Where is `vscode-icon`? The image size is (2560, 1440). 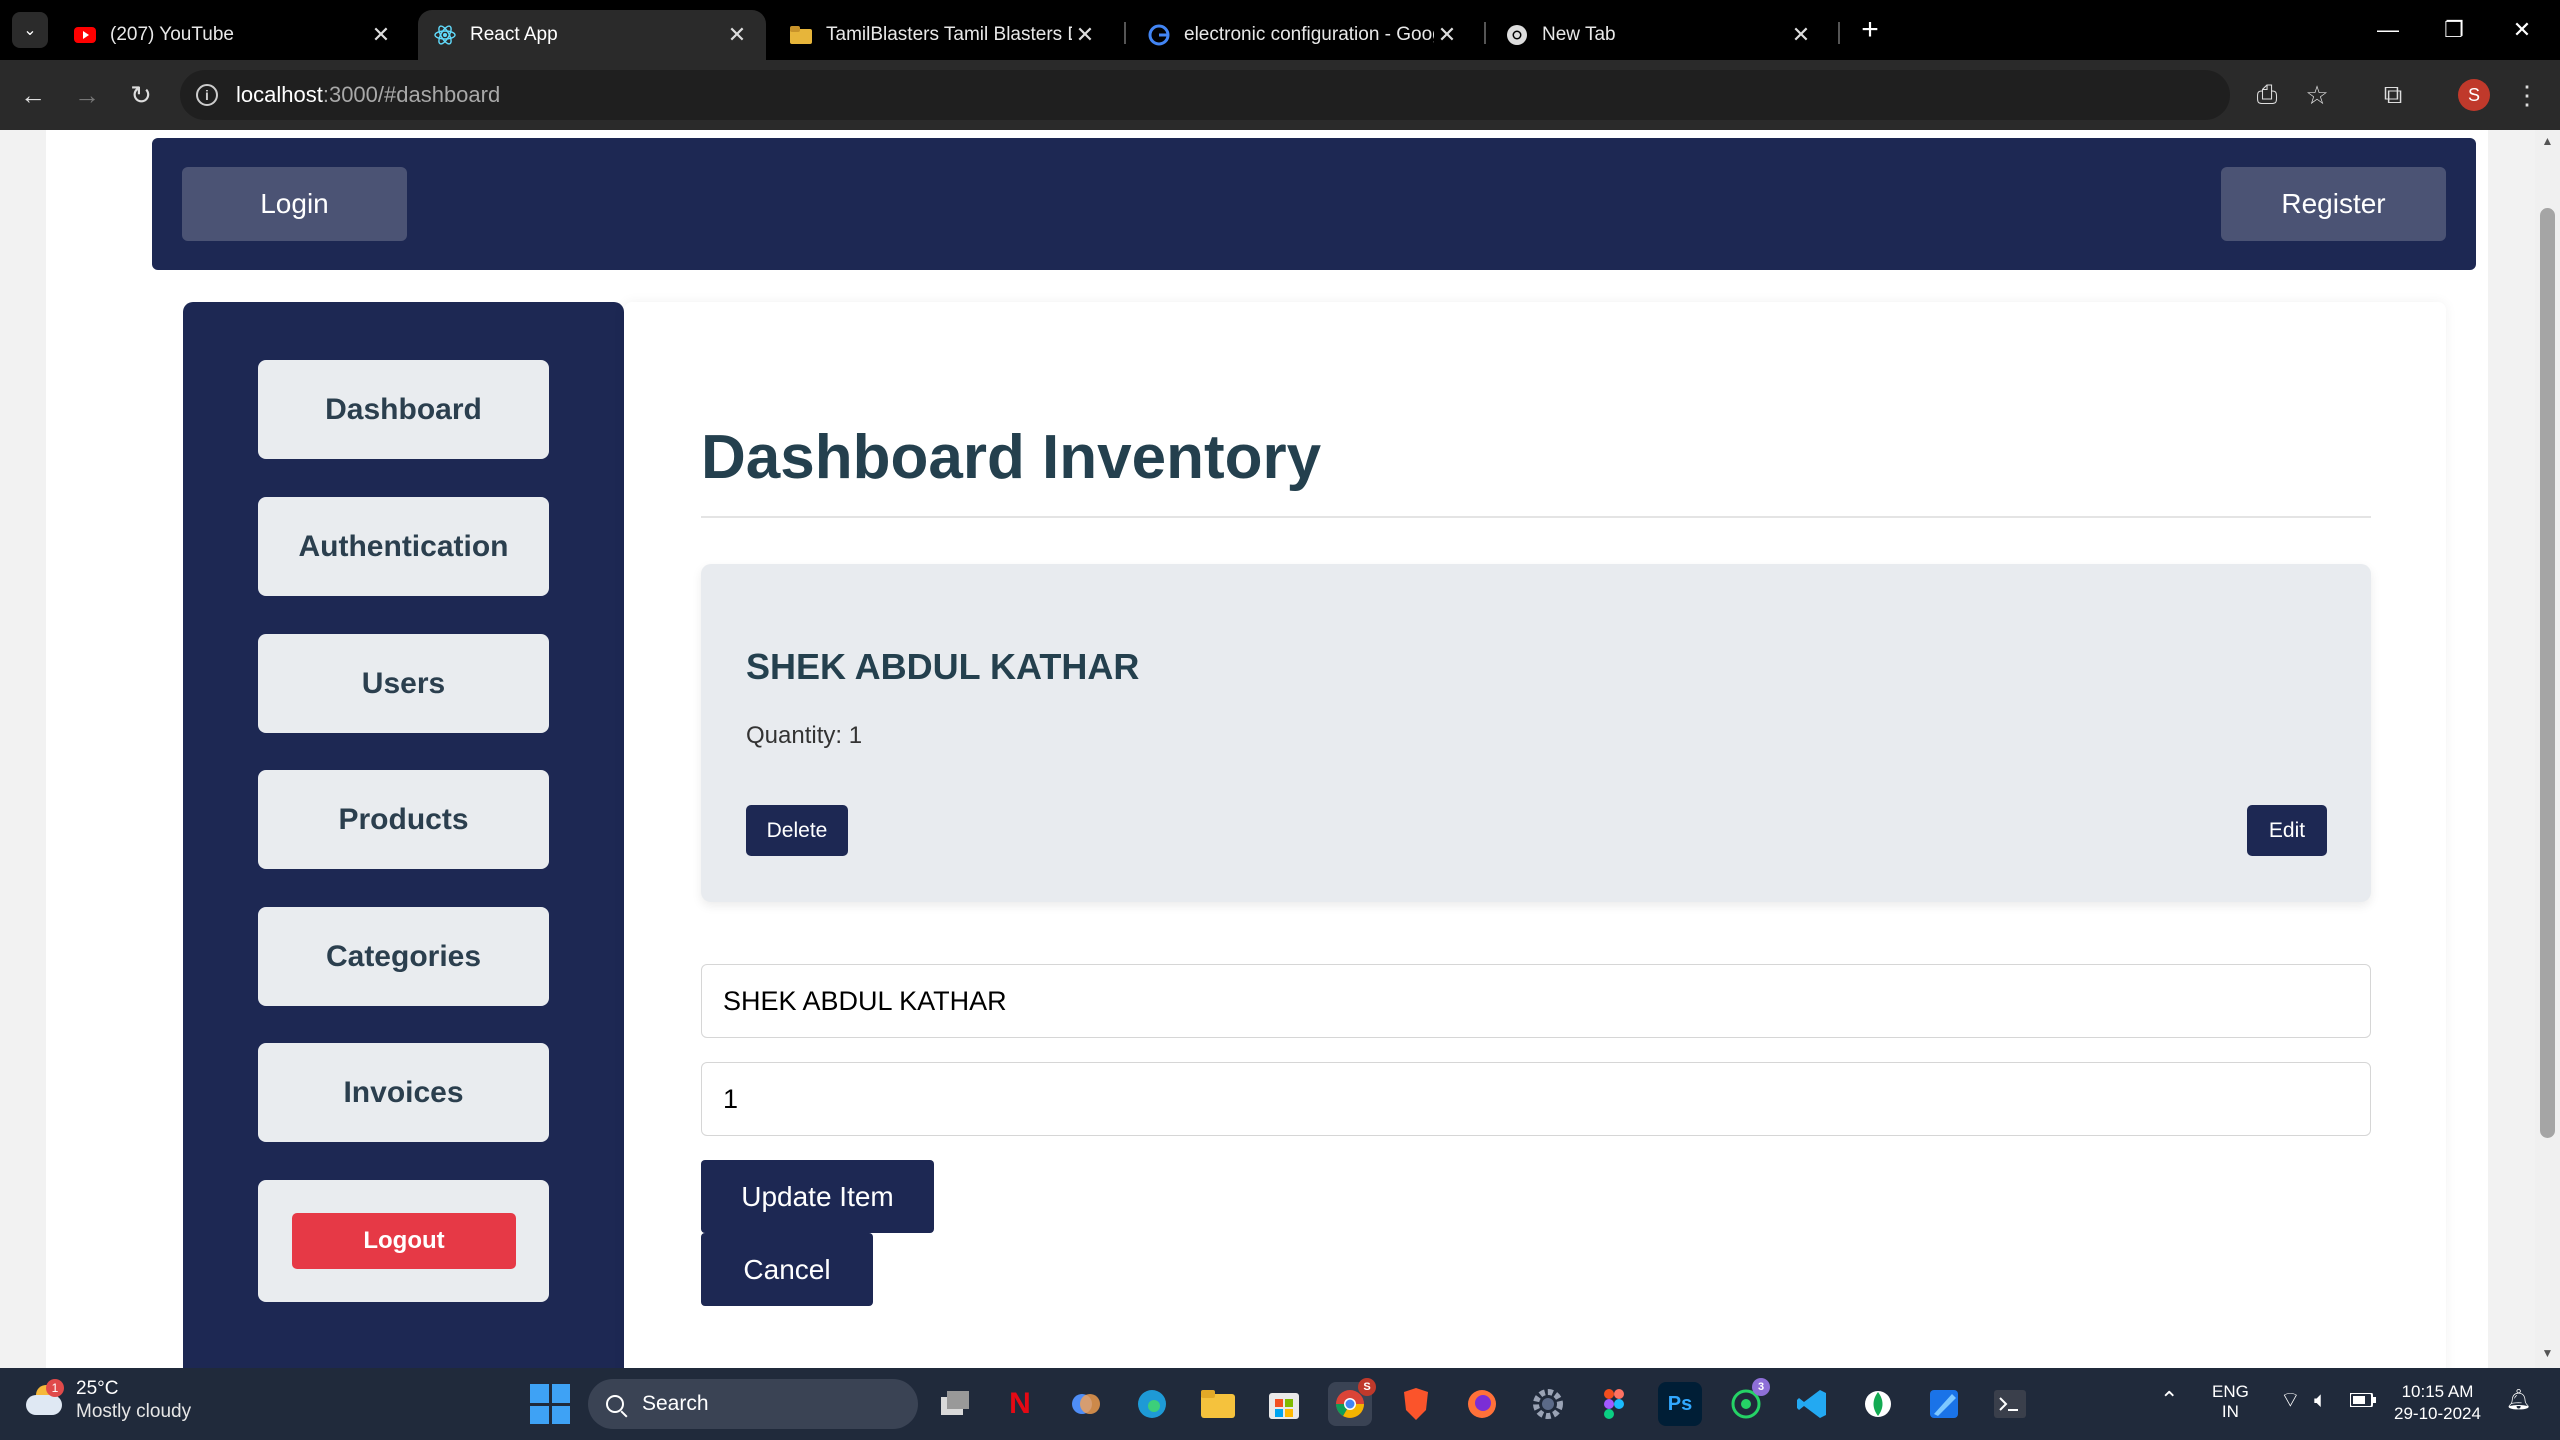
vscode-icon is located at coordinates (1812, 1404).